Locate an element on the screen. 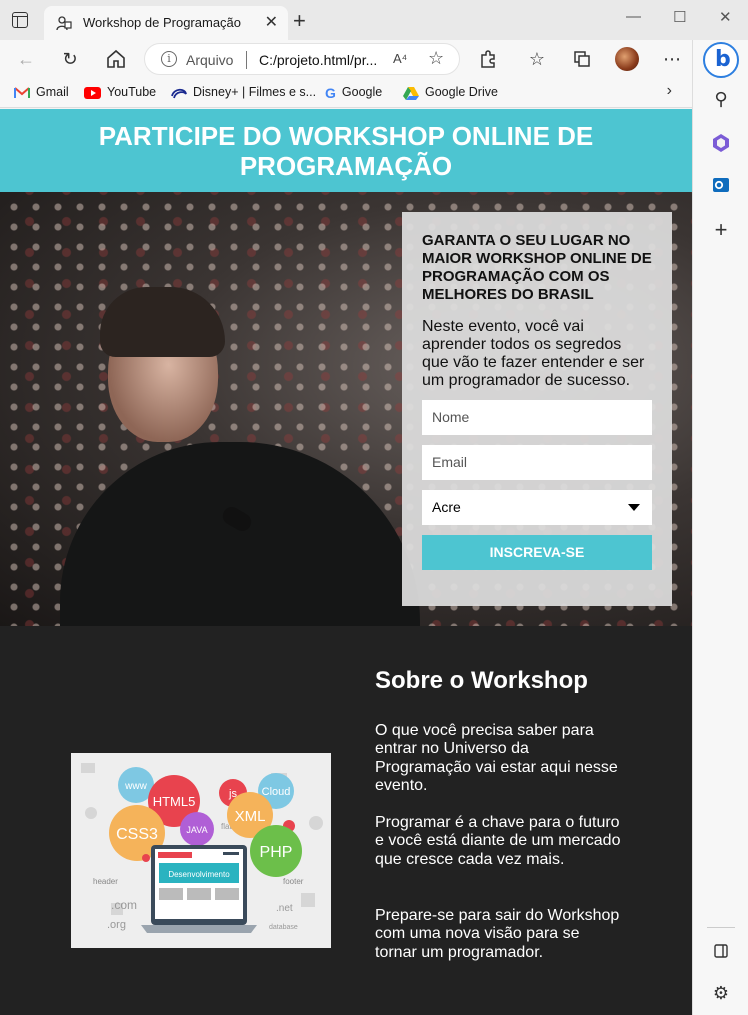  bookmark-label: Gmail is located at coordinates (52, 92).